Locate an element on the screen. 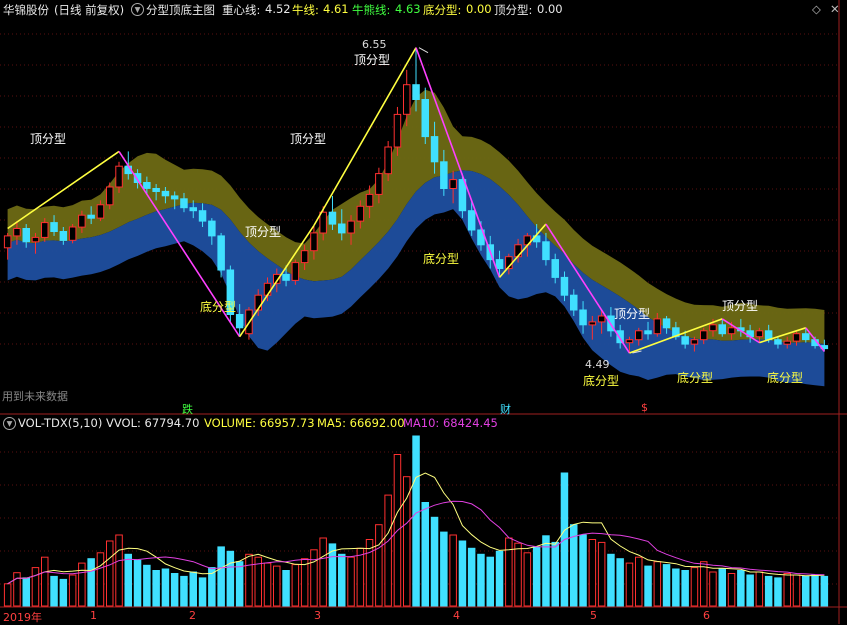 This screenshot has height=625, width=847. x-axis-year: 2019年 is located at coordinates (22, 617).